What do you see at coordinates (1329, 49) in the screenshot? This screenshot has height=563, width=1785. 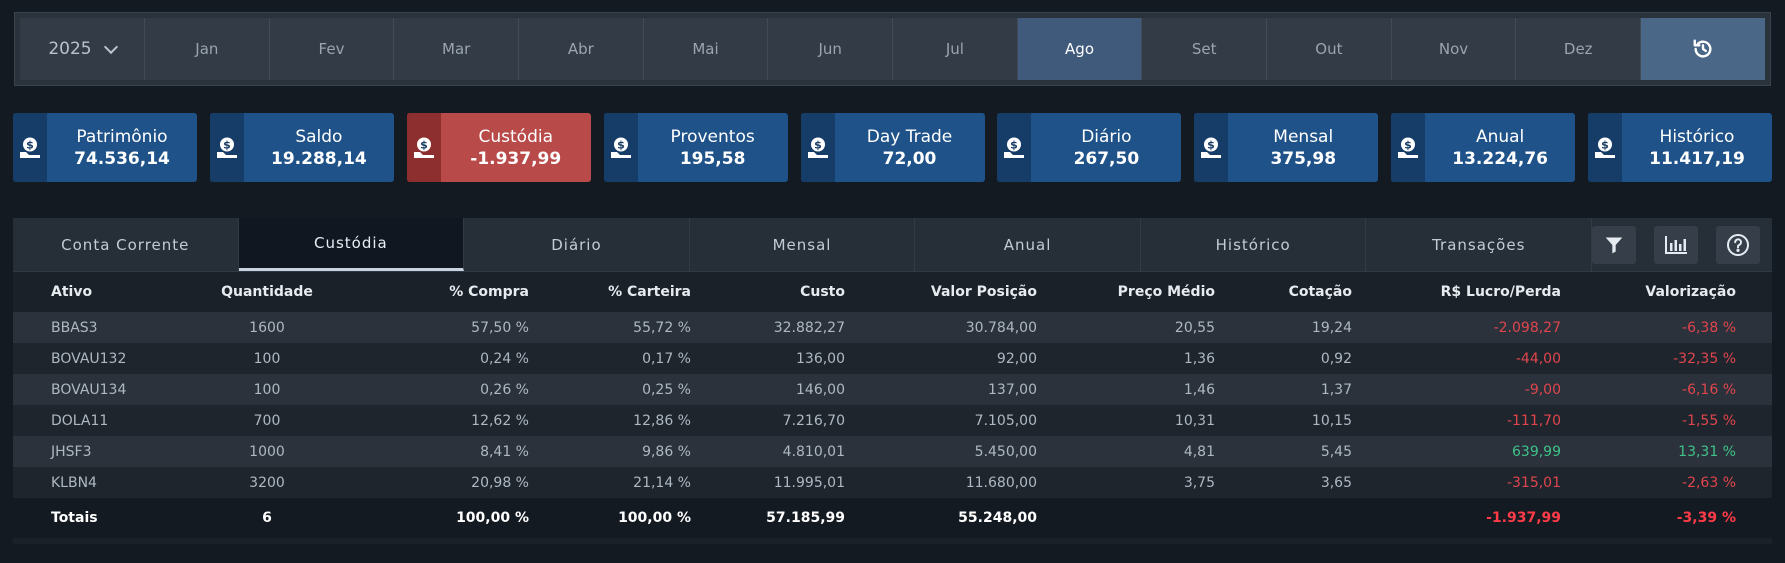 I see `month-out: Out` at bounding box center [1329, 49].